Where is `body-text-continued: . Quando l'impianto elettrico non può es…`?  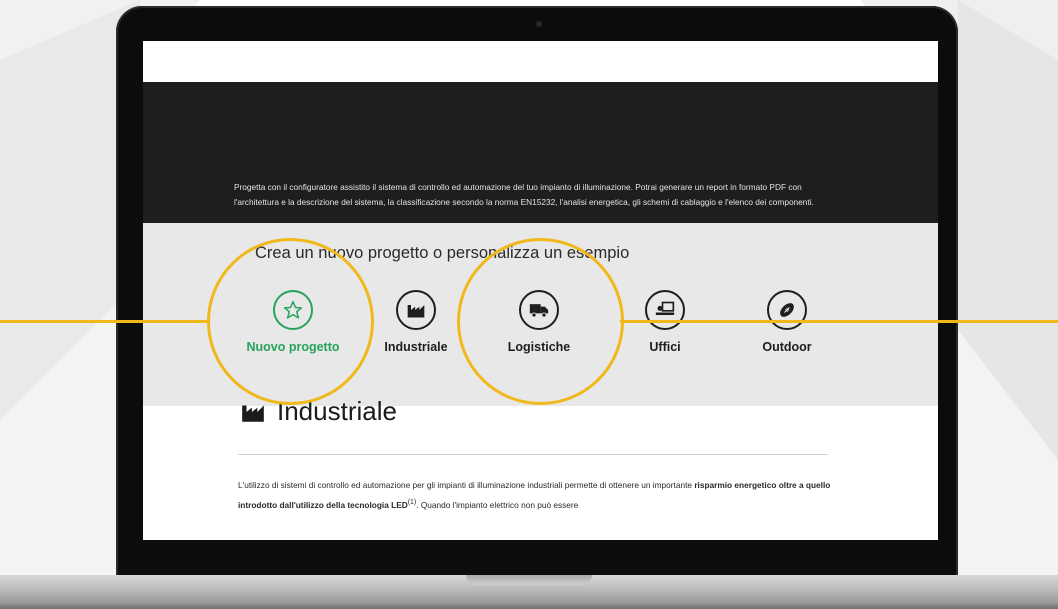
body-text-continued: . Quando l'impianto elettrico non può es… is located at coordinates (497, 504).